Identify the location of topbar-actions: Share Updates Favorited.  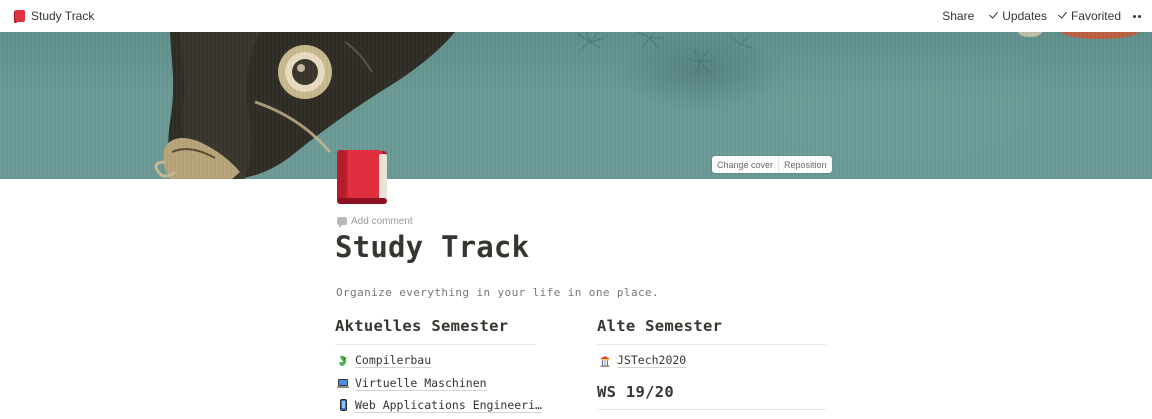
(1044, 16).